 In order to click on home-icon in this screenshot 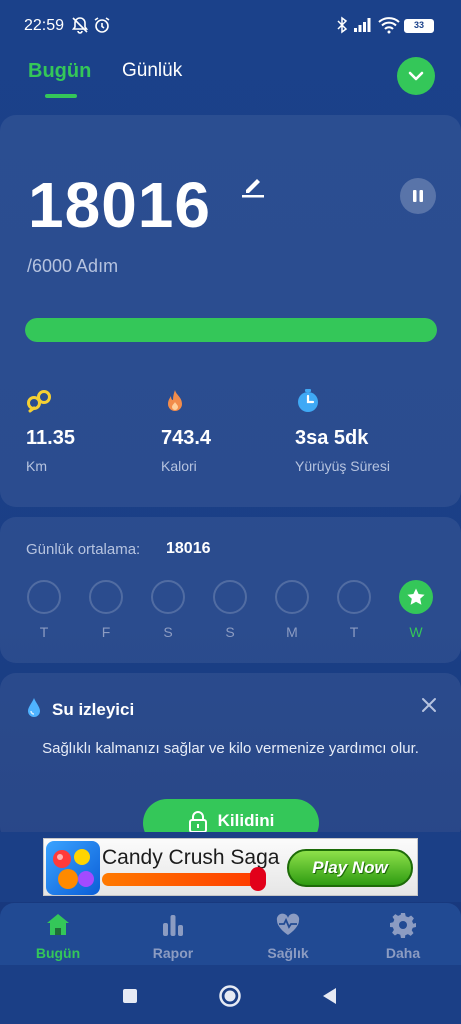, I will do `click(58, 924)`.